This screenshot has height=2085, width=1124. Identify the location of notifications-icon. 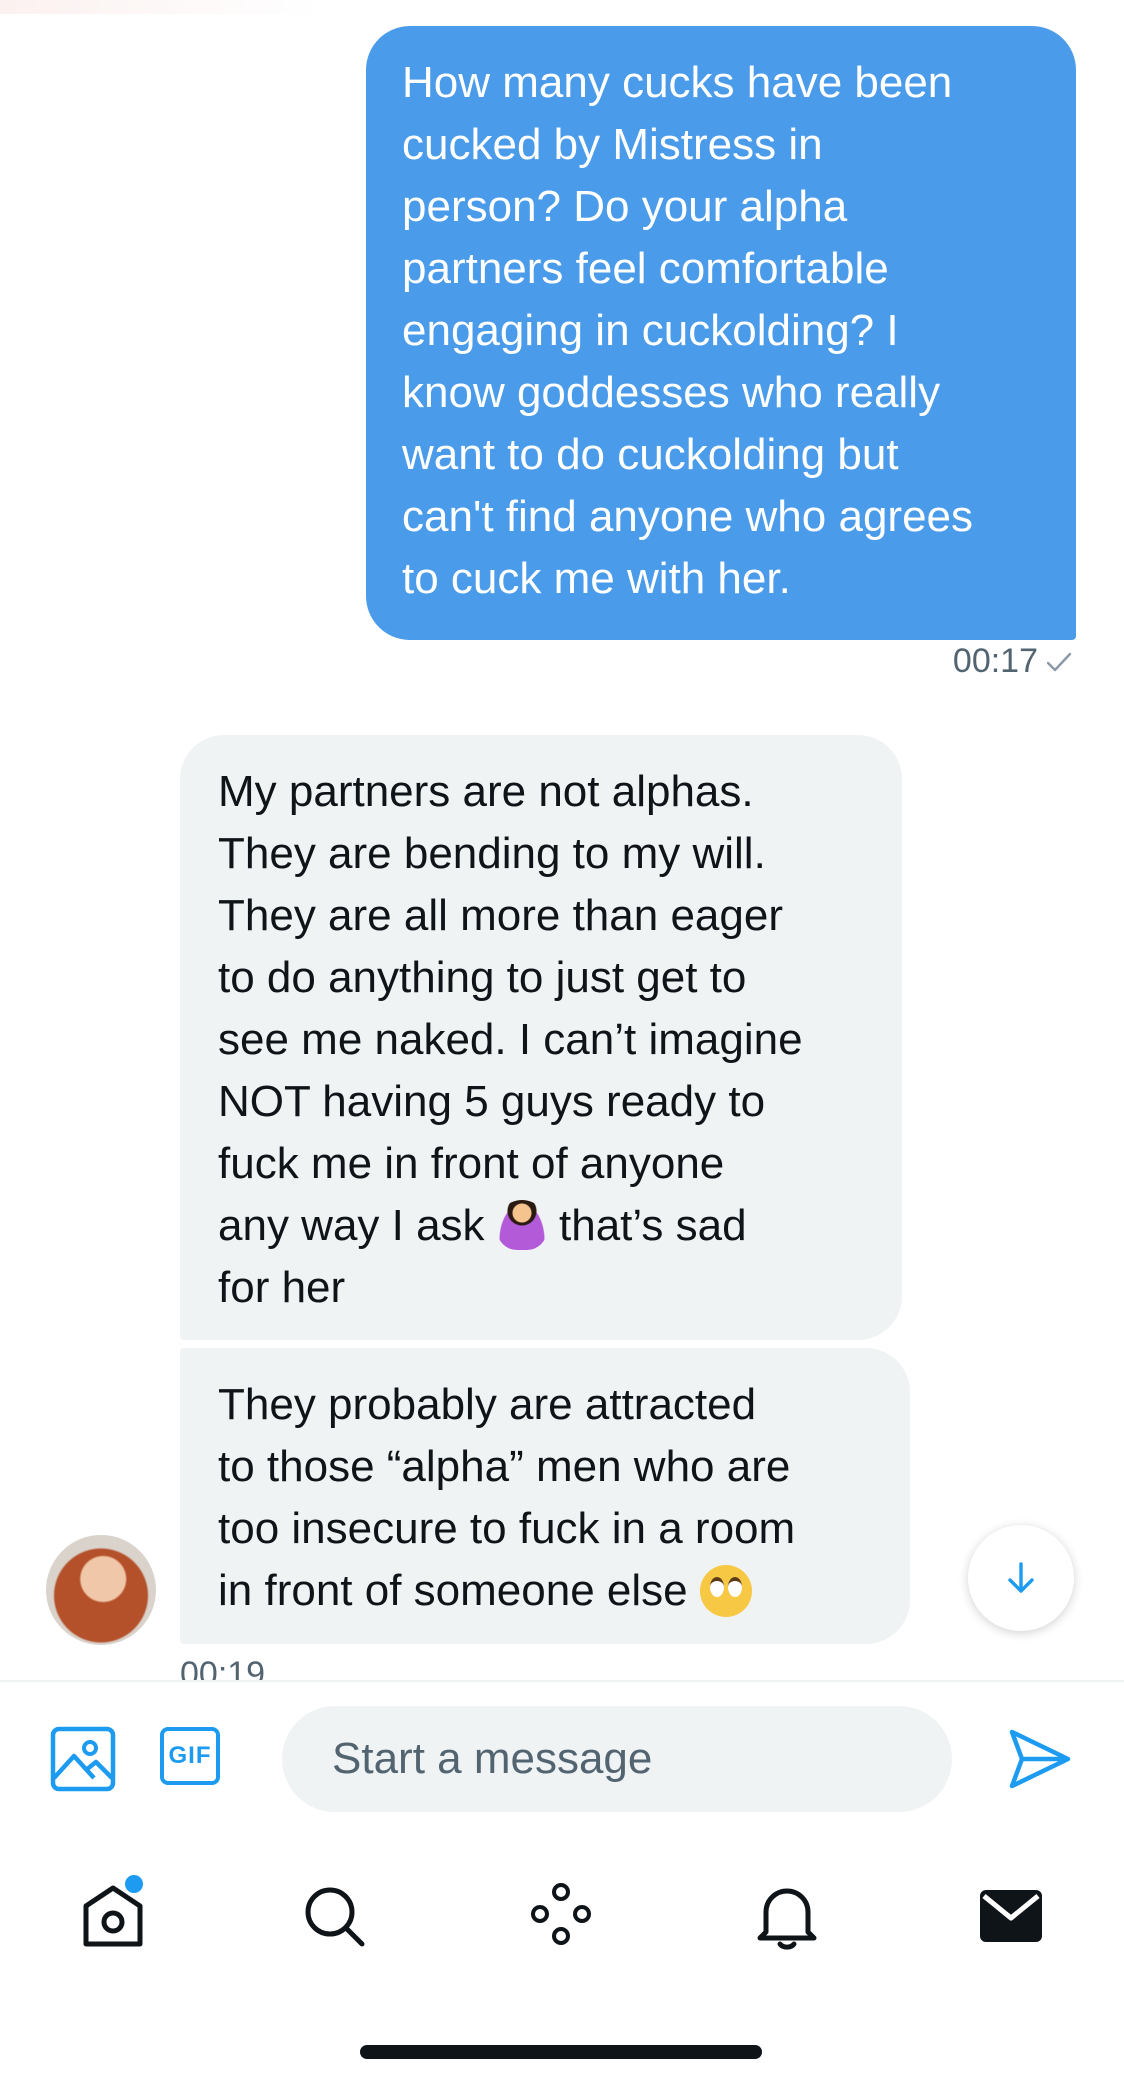
(787, 1919).